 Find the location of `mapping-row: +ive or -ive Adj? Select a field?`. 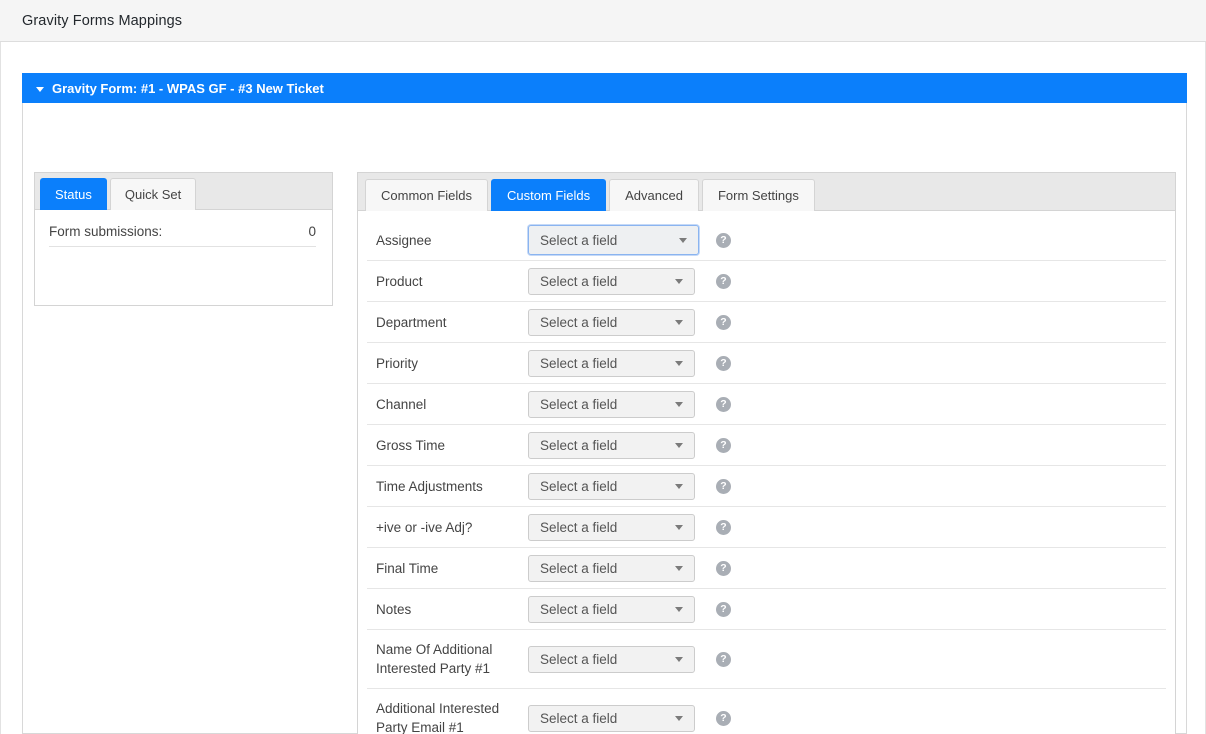

mapping-row: +ive or -ive Adj? Select a field? is located at coordinates (766, 527).